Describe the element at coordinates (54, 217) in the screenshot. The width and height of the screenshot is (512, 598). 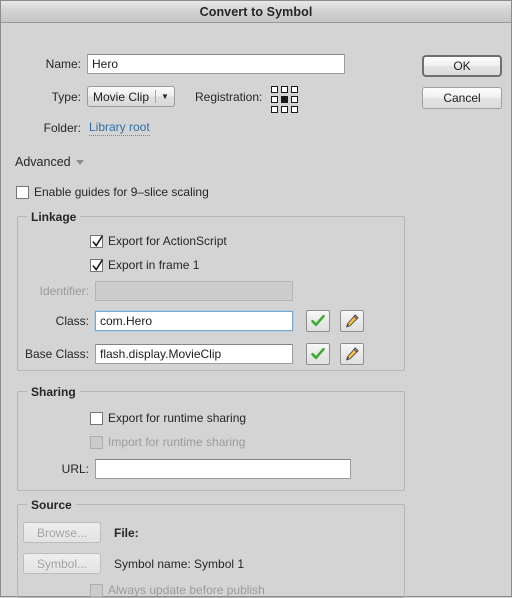
I see `linkage-group-title: Linkage` at that location.